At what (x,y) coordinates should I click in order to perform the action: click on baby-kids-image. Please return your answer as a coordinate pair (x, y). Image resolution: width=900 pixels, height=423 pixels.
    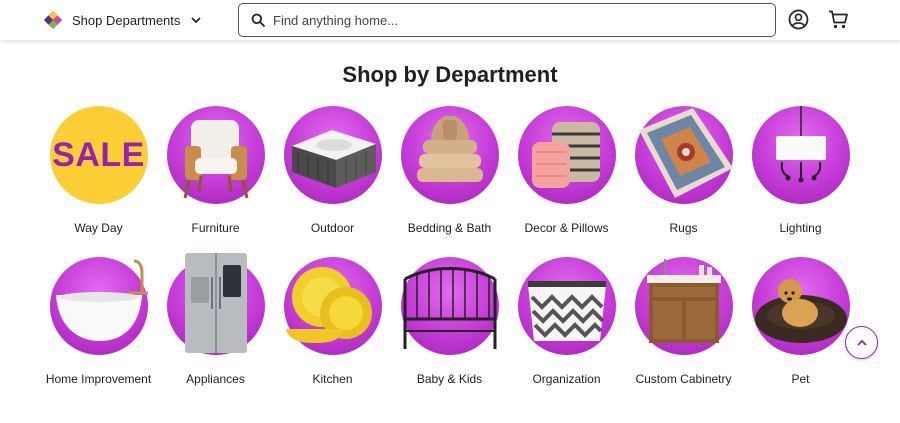
    Looking at the image, I should click on (449, 306).